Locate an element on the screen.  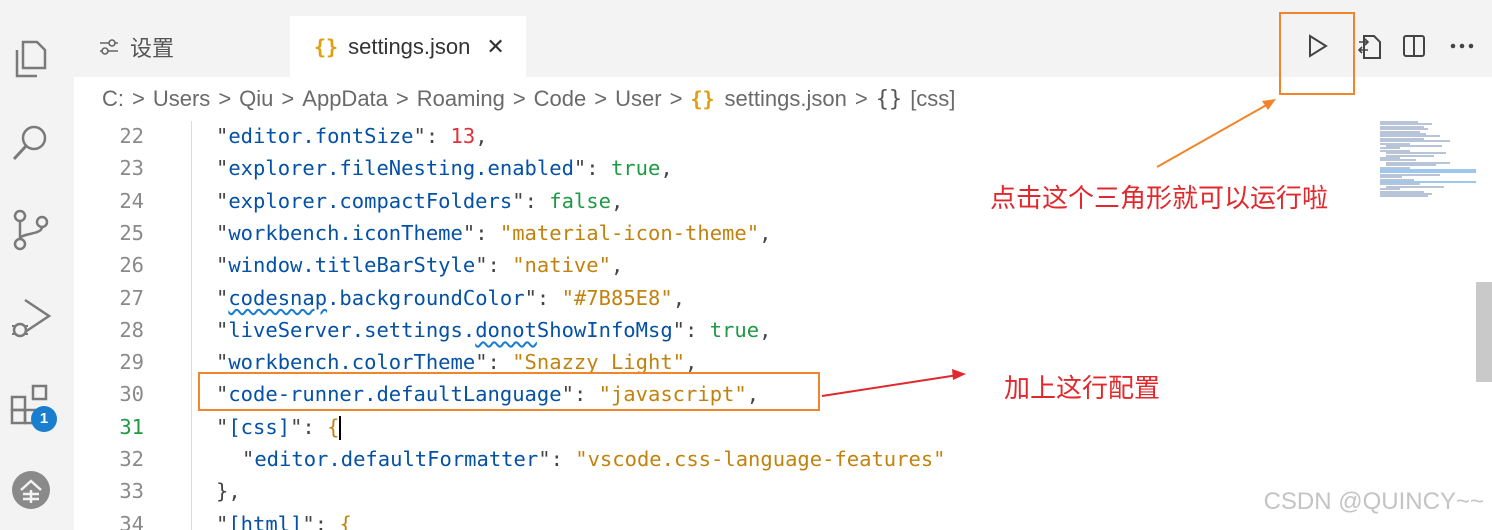
json-key: explorer.fileNesting.enabled is located at coordinates (401, 168).